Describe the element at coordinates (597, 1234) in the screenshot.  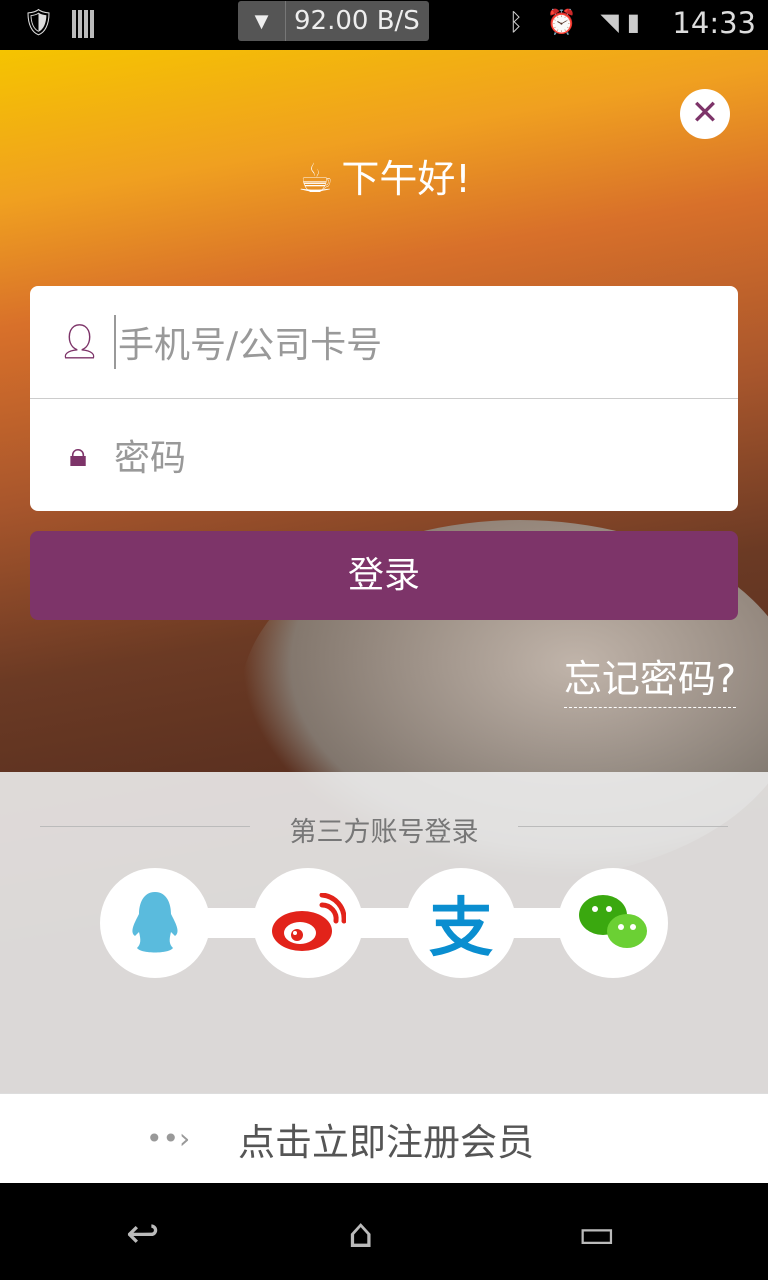
I see `recent-apps-button: ▭` at that location.